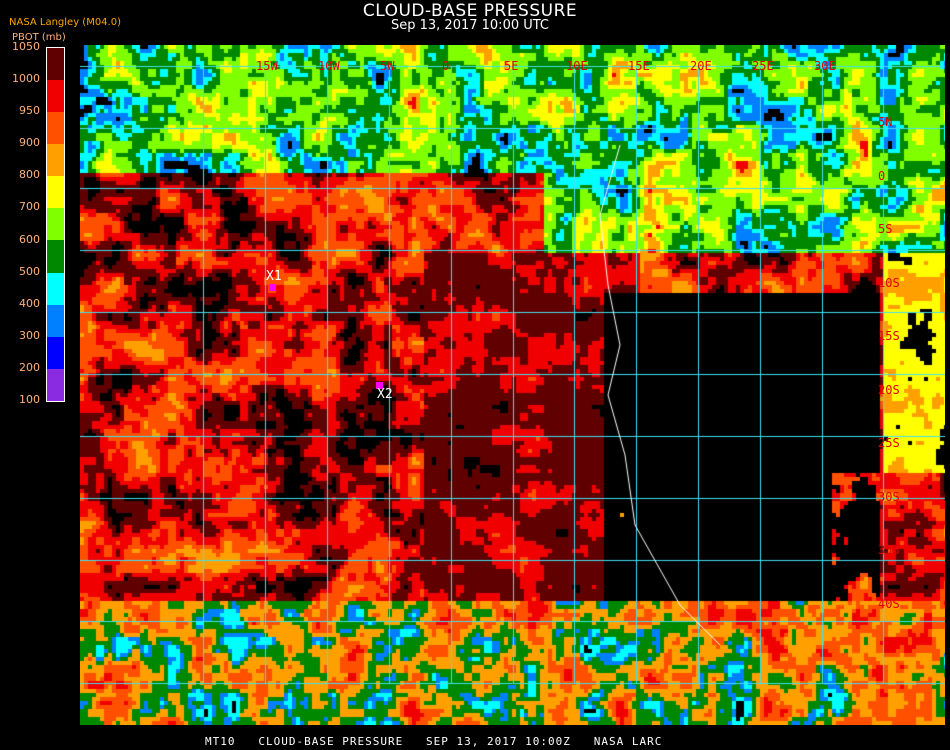 This screenshot has width=950, height=750. What do you see at coordinates (763, 66) in the screenshot?
I see `longitude-label: 25E` at bounding box center [763, 66].